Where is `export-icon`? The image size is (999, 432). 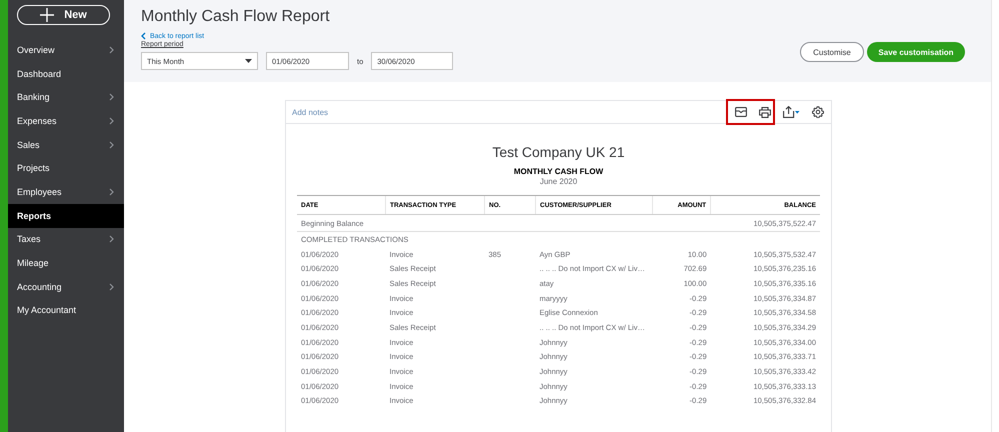 export-icon is located at coordinates (791, 112).